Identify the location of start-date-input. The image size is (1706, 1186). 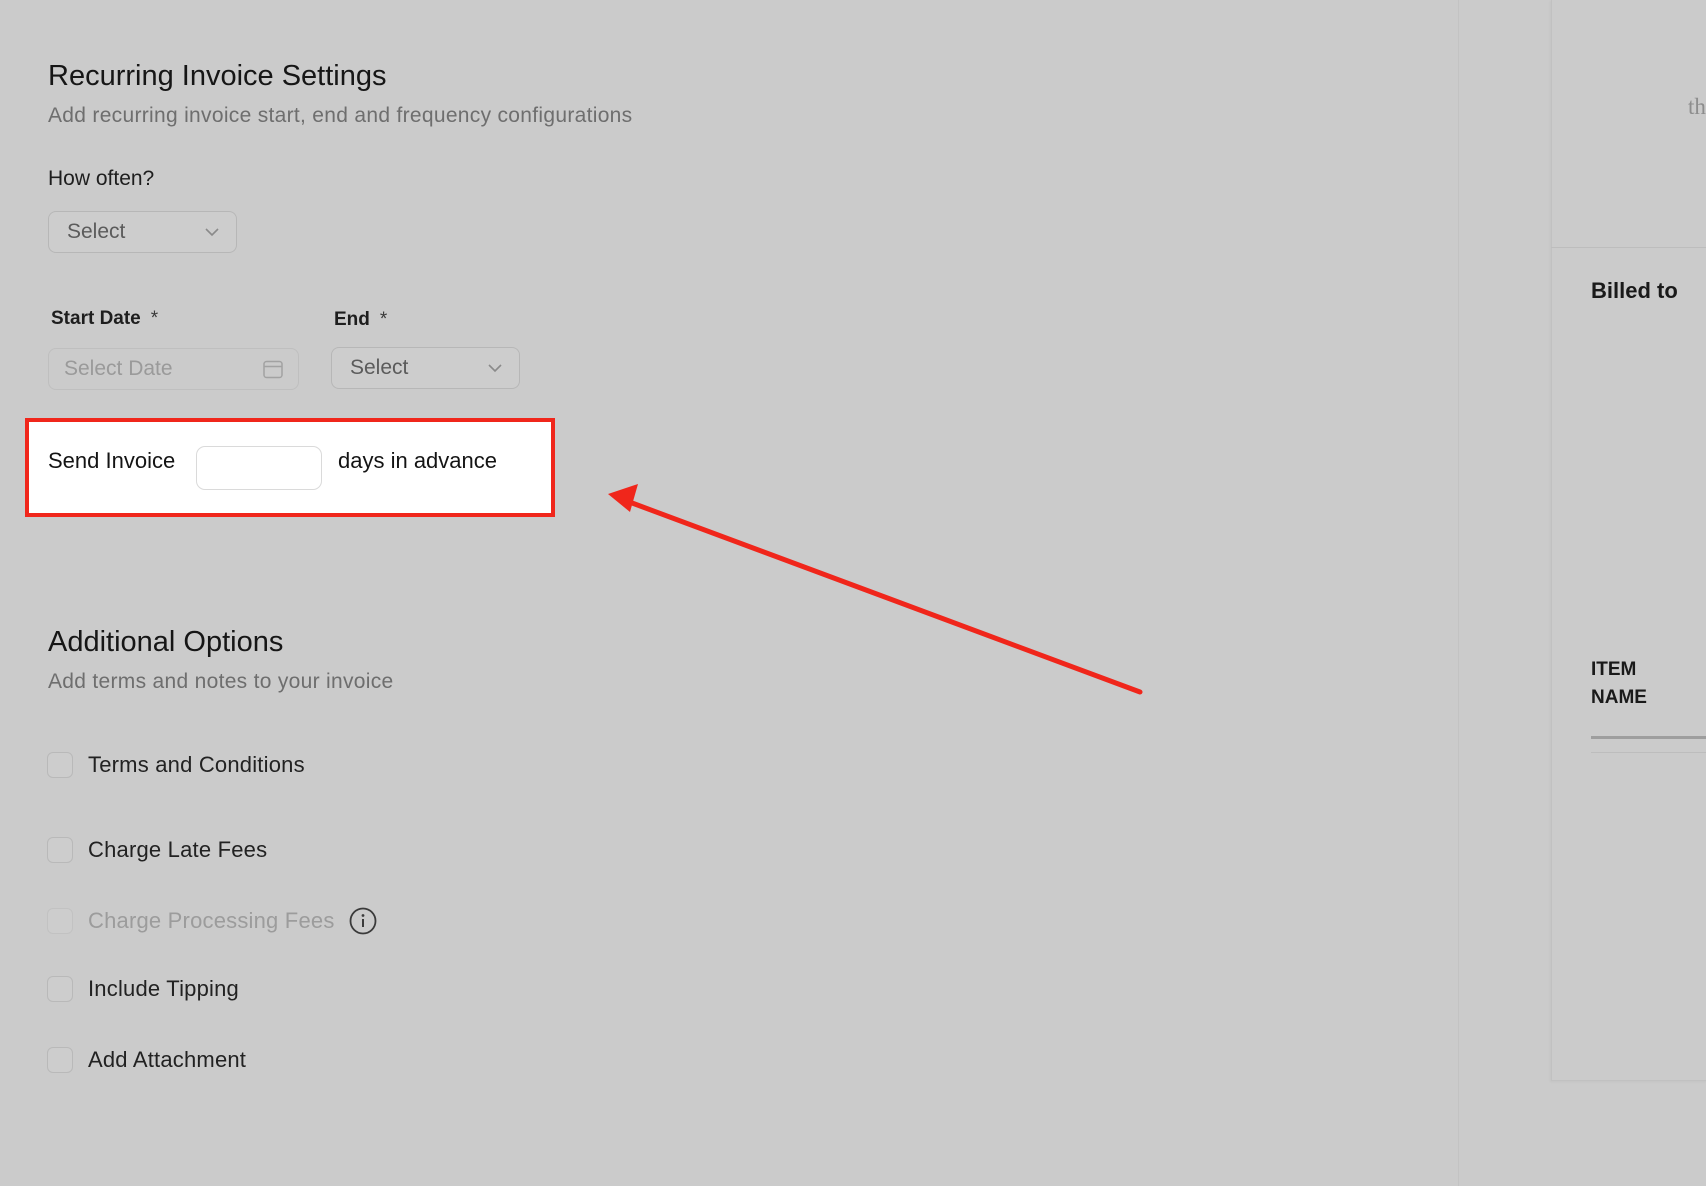
(154, 369).